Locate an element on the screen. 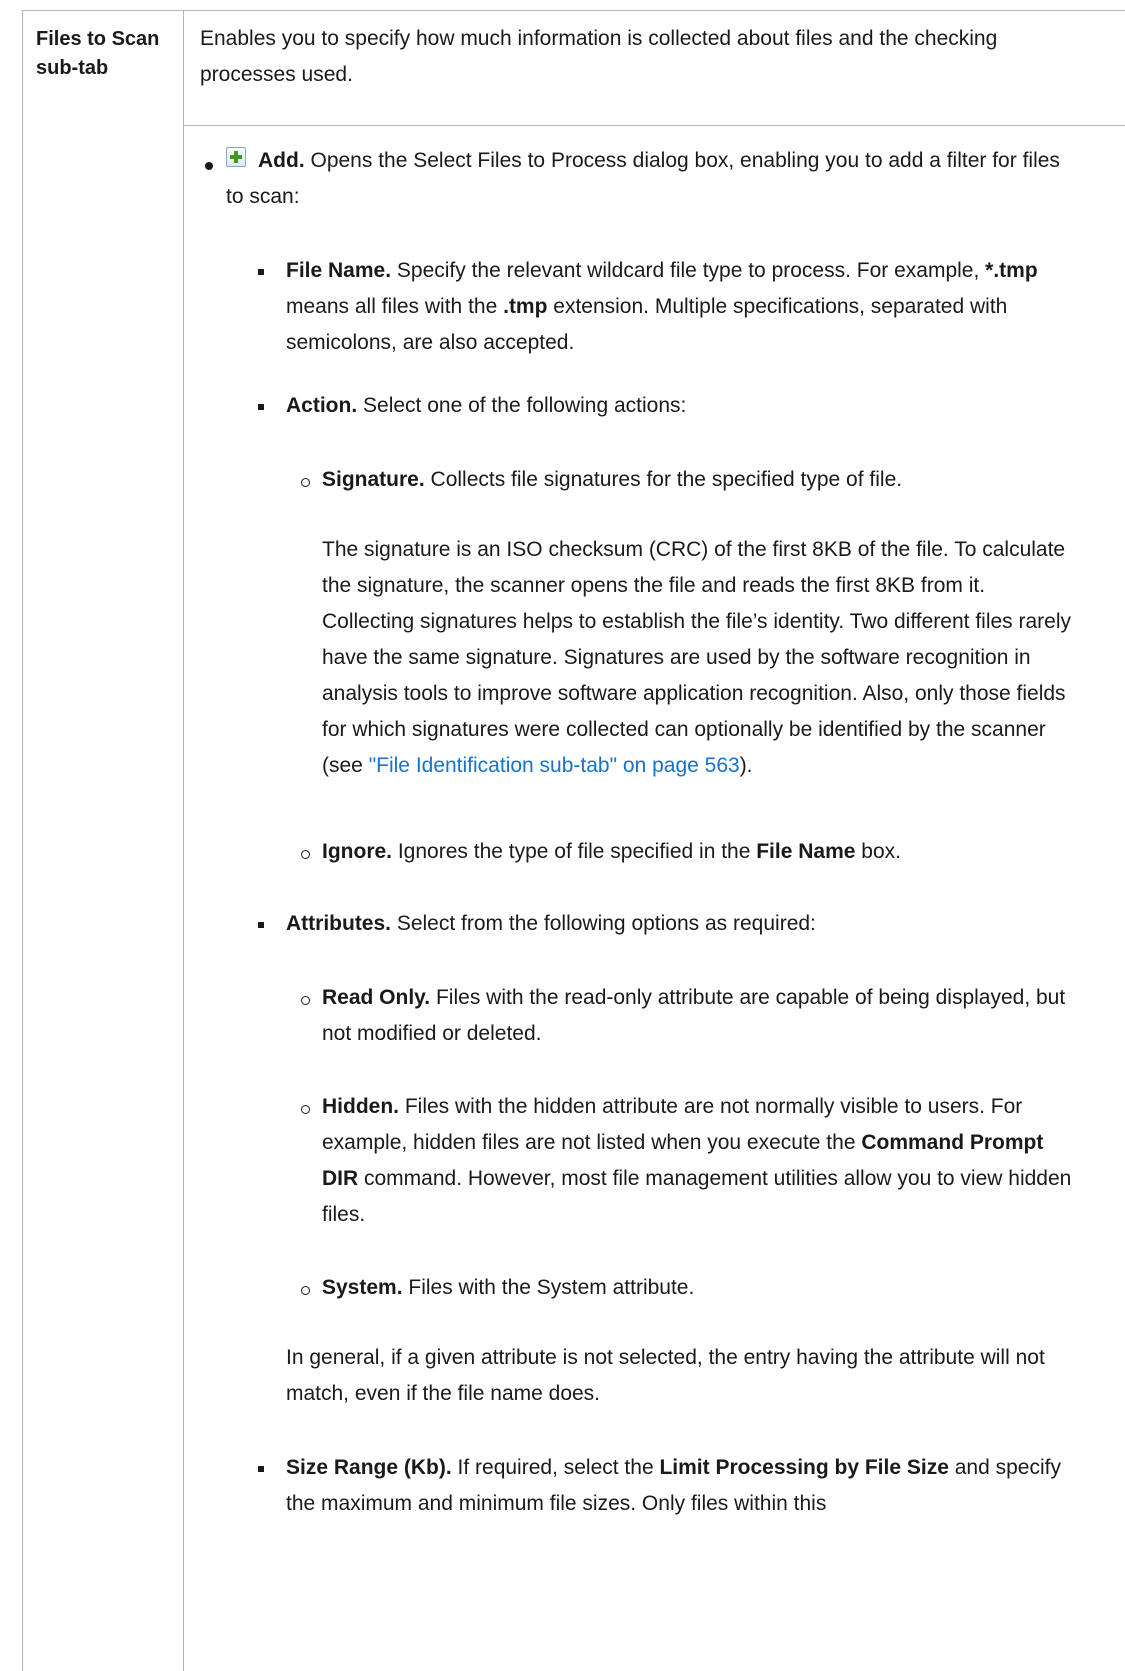  file-name-ext: .tmp is located at coordinates (525, 306).